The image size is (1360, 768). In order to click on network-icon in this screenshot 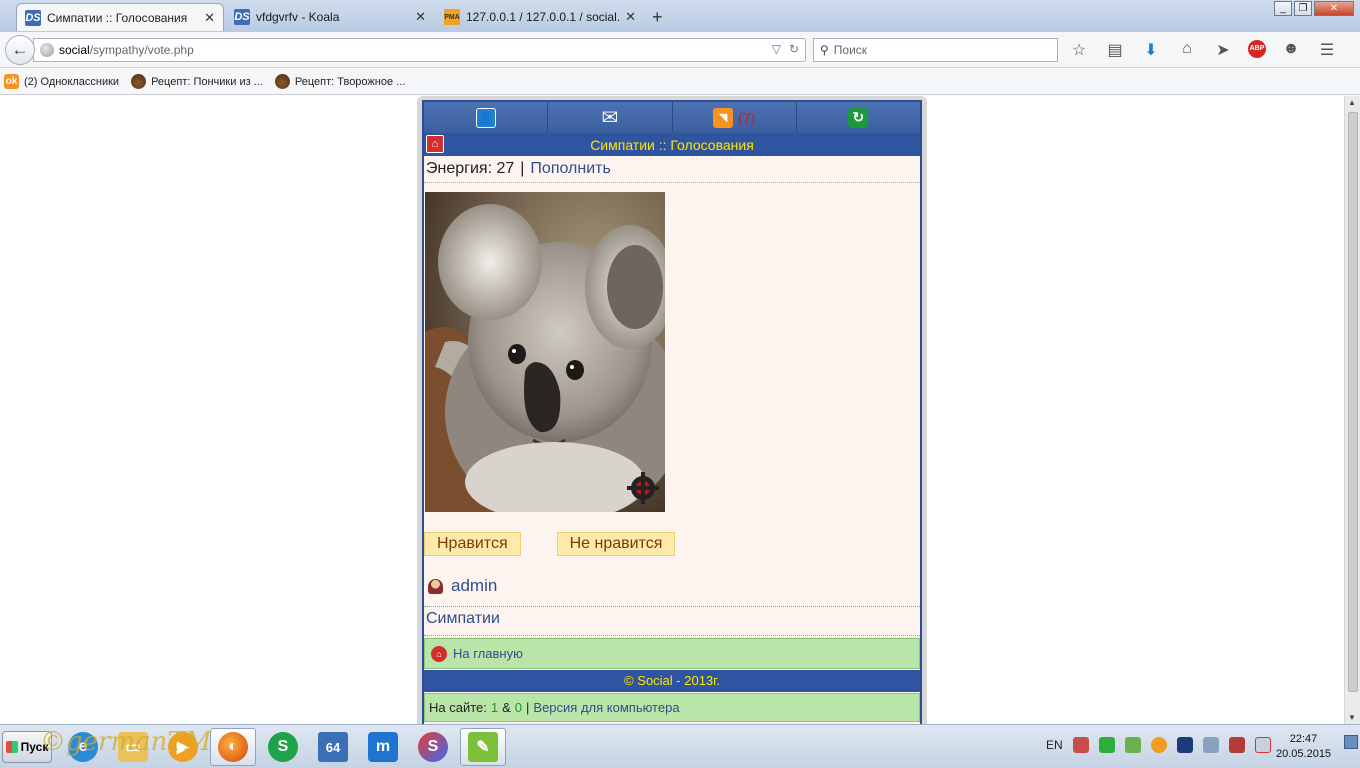, I will do `click(1184, 745)`.